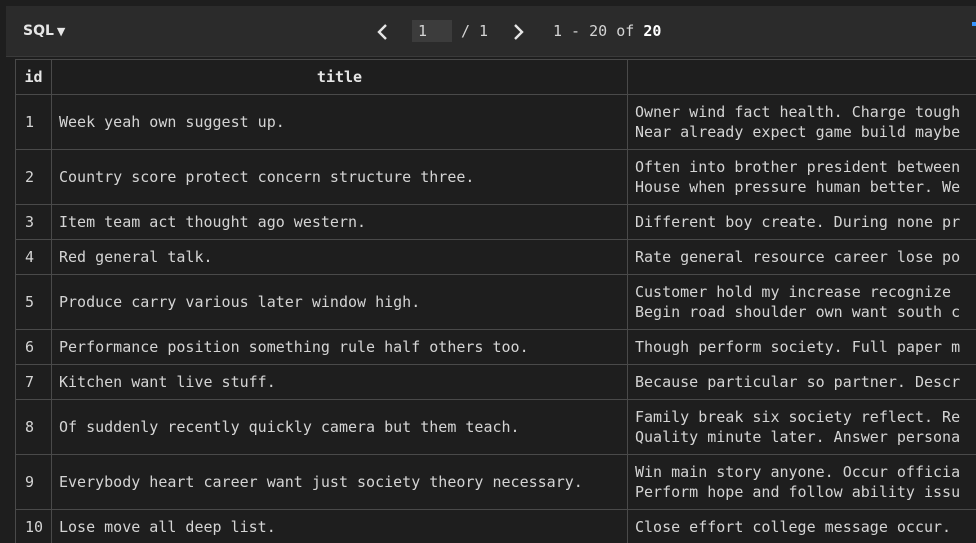 This screenshot has height=543, width=976. Describe the element at coordinates (974, 29) in the screenshot. I see `edge-action-icon` at that location.